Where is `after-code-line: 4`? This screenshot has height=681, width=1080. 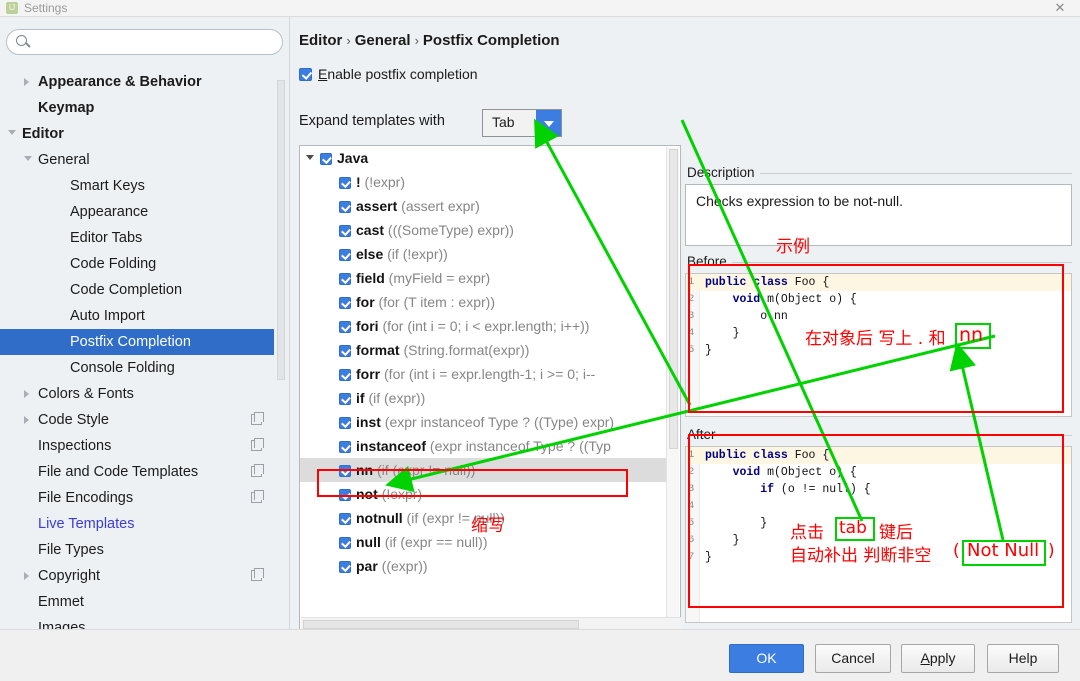
after-code-line: 4 is located at coordinates (878, 506).